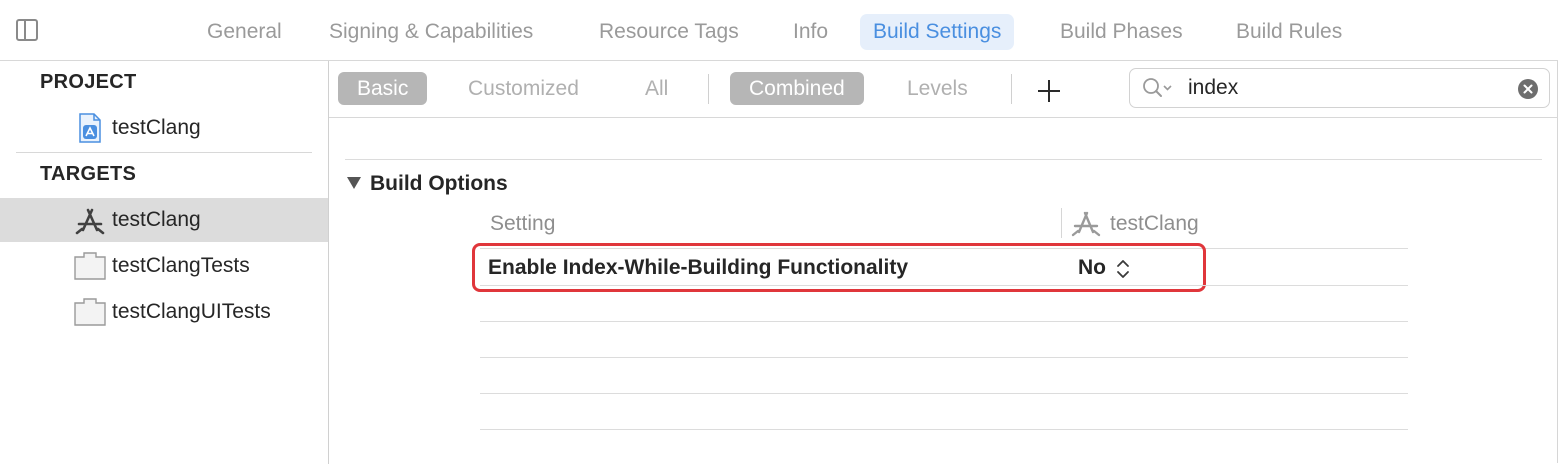 This screenshot has width=1558, height=464. What do you see at coordinates (1154, 223) in the screenshot?
I see `target-column-header: testClang` at bounding box center [1154, 223].